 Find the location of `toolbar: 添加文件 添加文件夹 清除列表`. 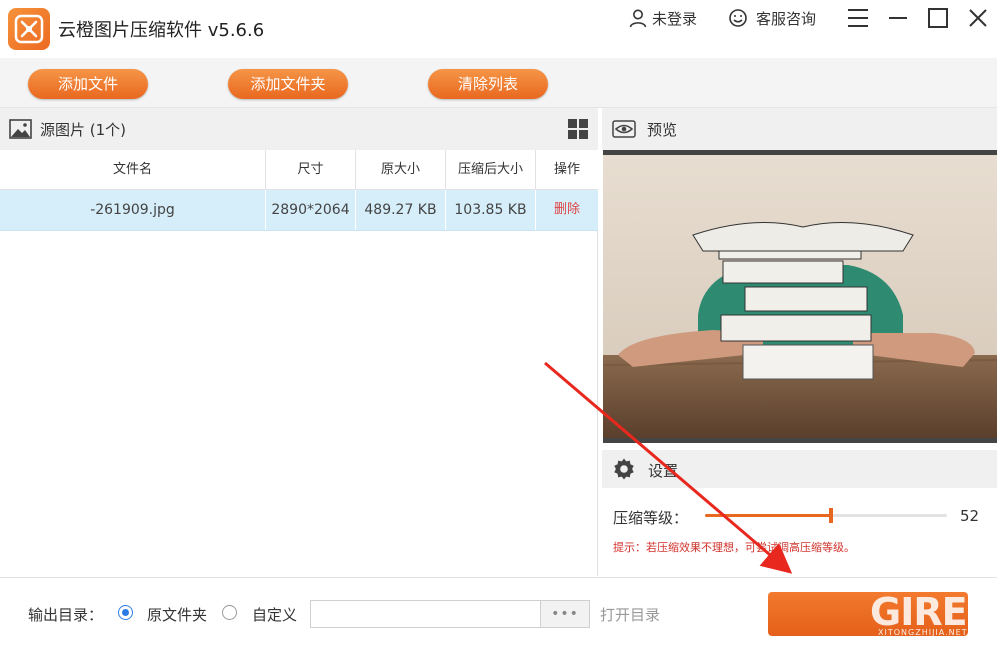

toolbar: 添加文件 添加文件夹 清除列表 is located at coordinates (498, 83).